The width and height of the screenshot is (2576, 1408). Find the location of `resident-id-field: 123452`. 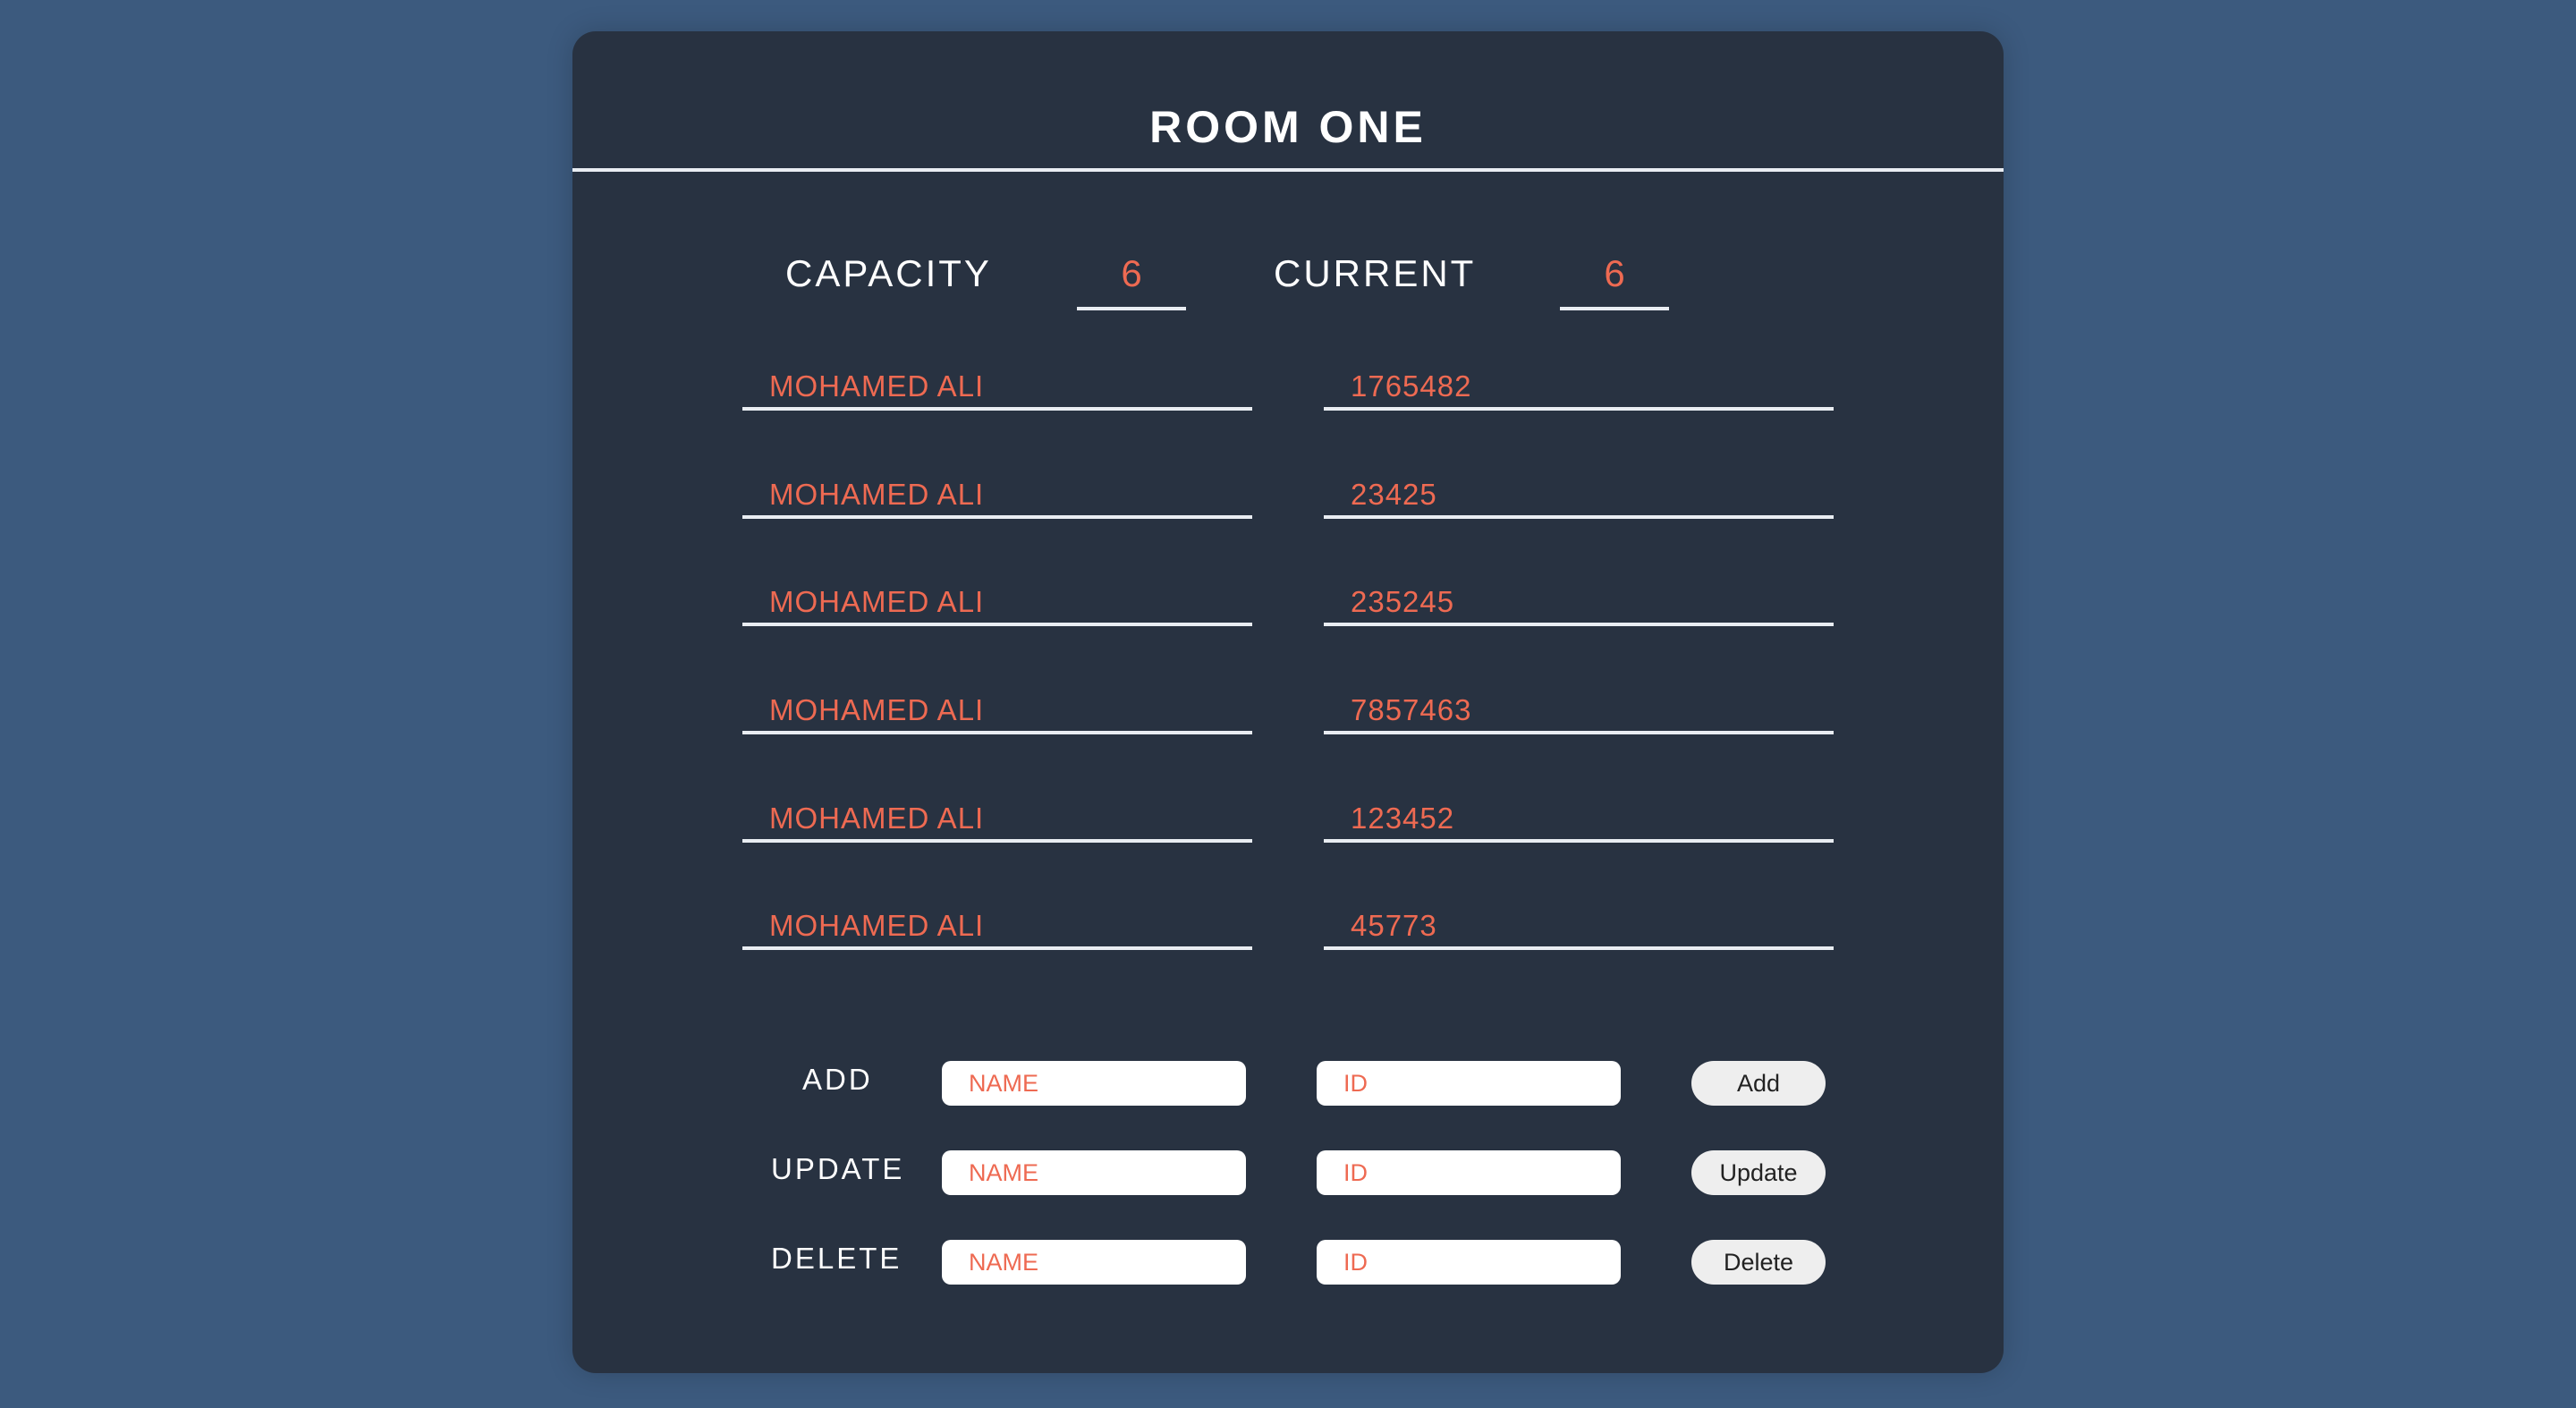

resident-id-field: 123452 is located at coordinates (1579, 821).